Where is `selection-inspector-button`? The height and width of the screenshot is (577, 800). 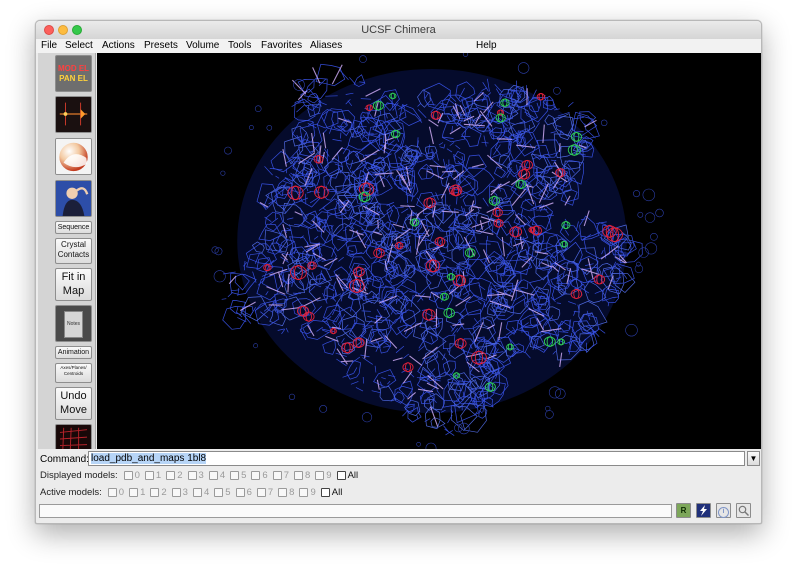
selection-inspector-button is located at coordinates (703, 510).